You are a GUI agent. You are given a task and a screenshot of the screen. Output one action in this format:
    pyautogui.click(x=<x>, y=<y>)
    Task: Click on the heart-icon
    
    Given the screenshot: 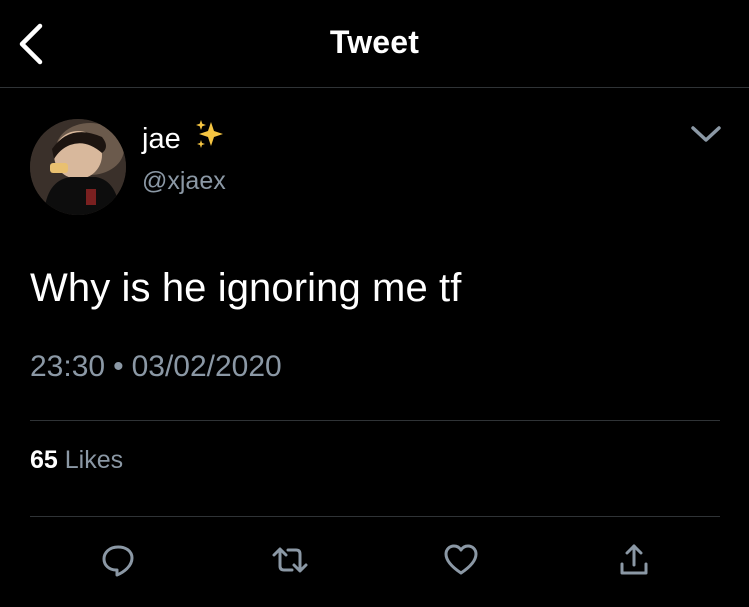 What is the action you would take?
    pyautogui.click(x=461, y=559)
    